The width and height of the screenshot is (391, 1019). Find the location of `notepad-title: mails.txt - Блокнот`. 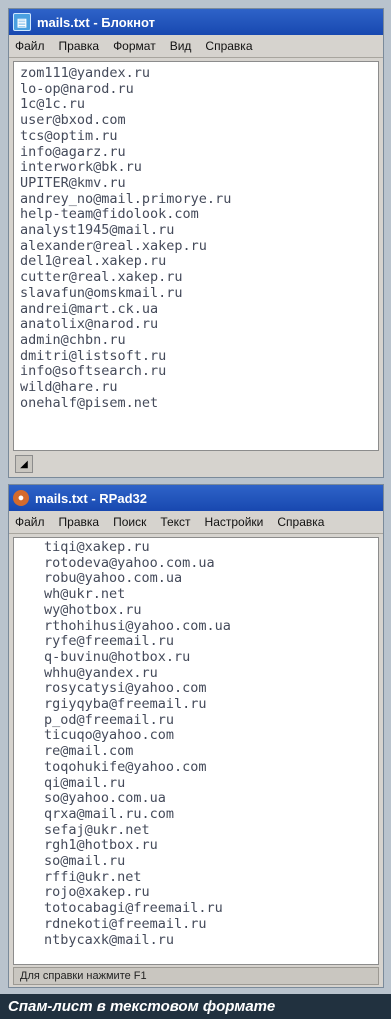

notepad-title: mails.txt - Блокнот is located at coordinates (96, 22).